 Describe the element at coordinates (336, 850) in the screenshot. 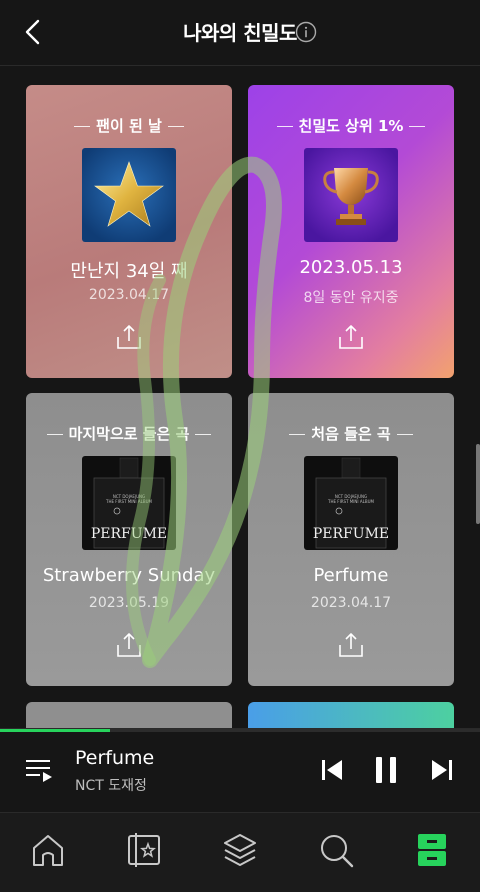

I see `search-icon` at that location.